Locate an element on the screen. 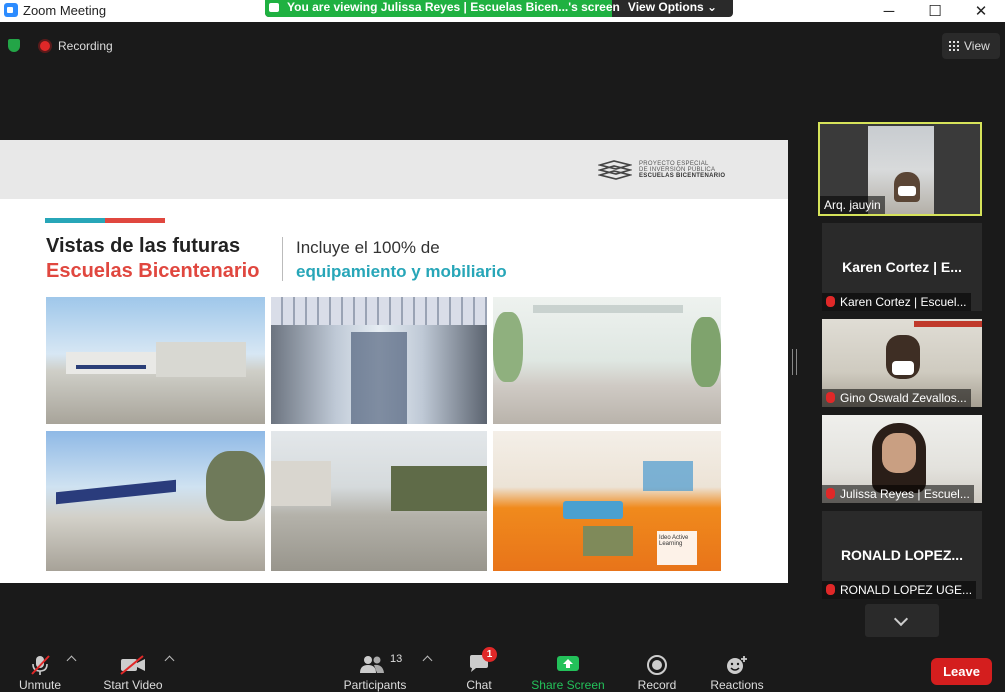 This screenshot has width=1005, height=692. panel-resize-handle is located at coordinates (794, 362).